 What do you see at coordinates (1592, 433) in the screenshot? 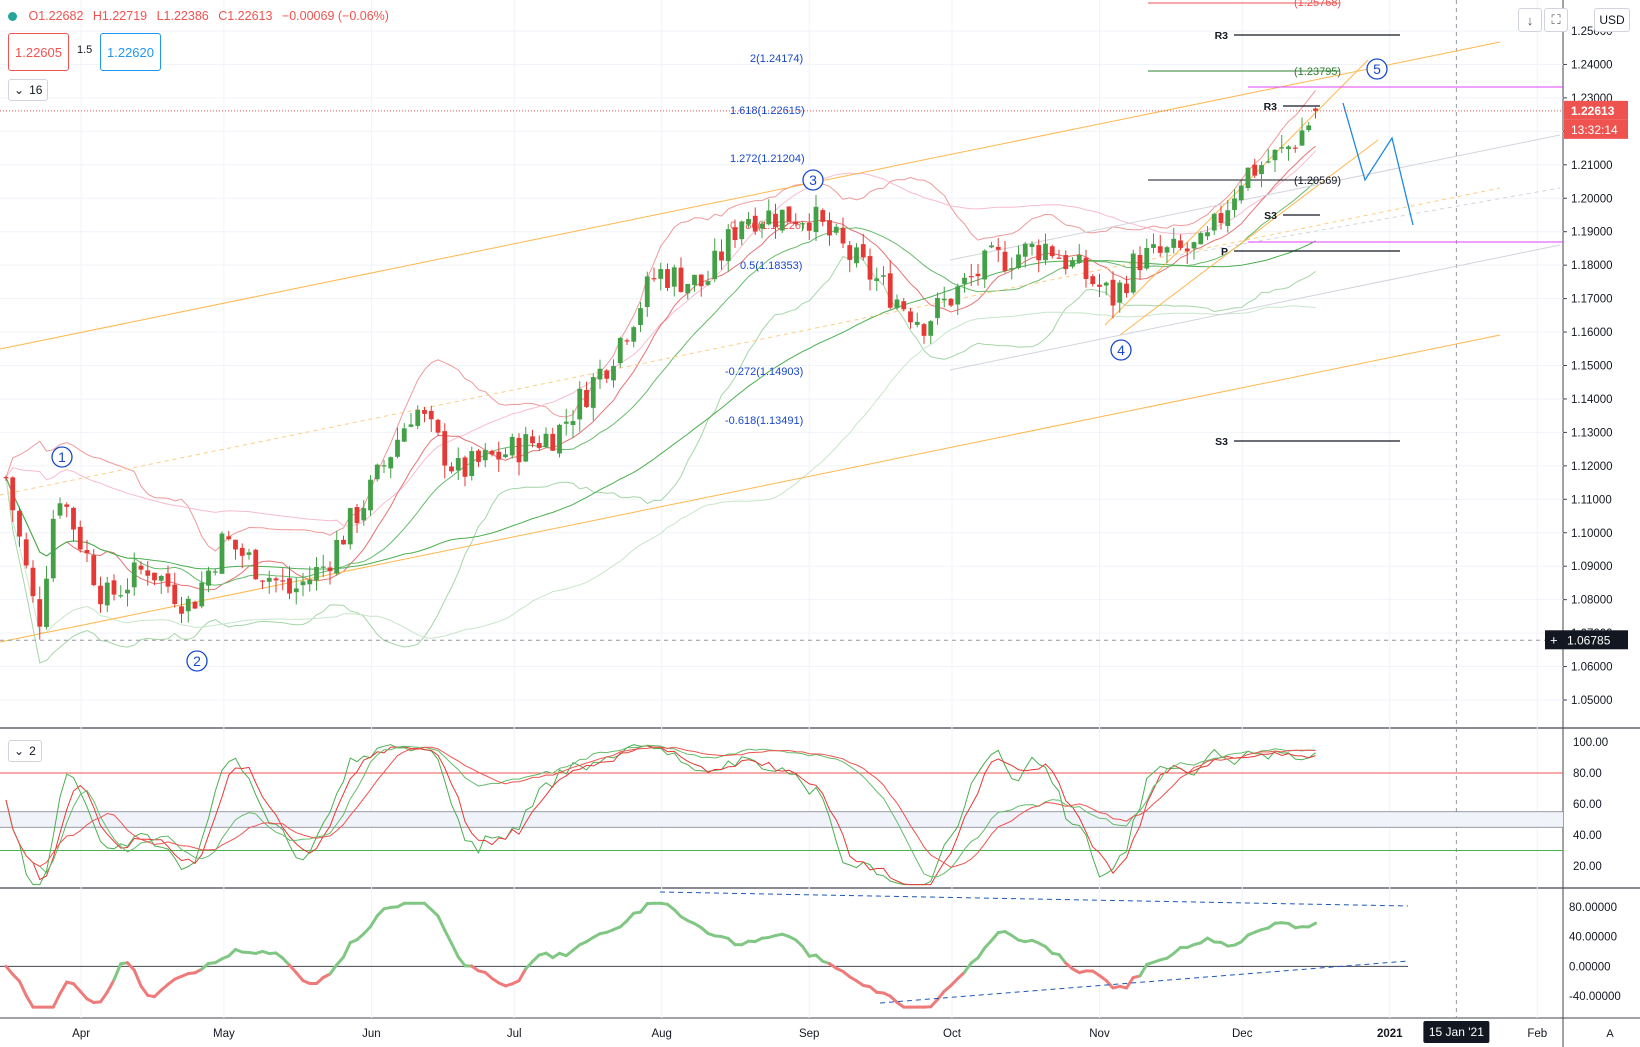
I see `price-tick-label: 1.13000` at bounding box center [1592, 433].